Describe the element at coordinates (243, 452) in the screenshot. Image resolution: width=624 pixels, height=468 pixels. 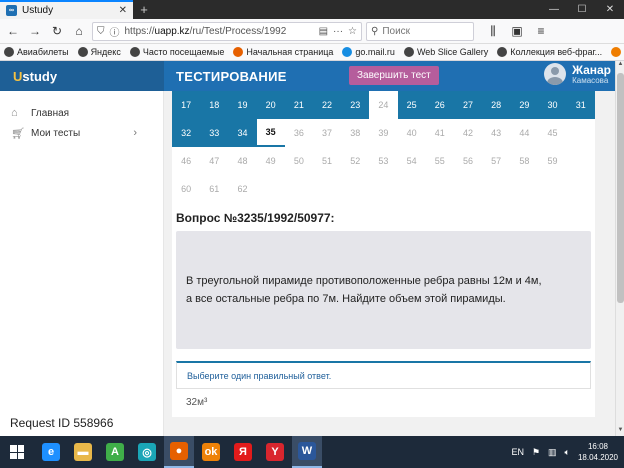
I see `taskbar-app: Я` at that location.